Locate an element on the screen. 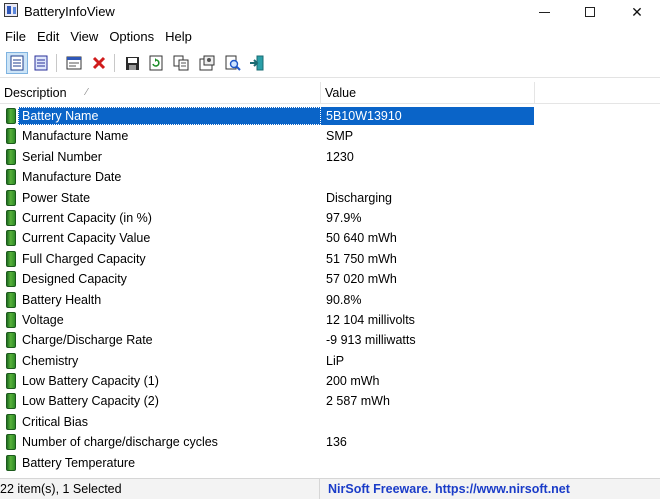  options-button is located at coordinates (207, 63).